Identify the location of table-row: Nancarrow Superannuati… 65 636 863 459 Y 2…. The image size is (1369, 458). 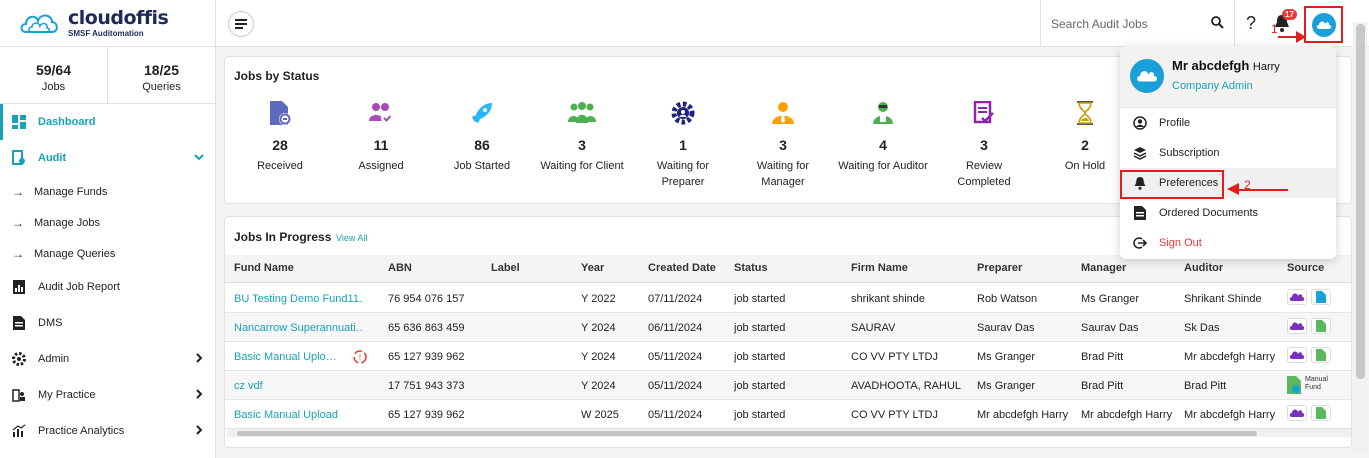
(788, 327).